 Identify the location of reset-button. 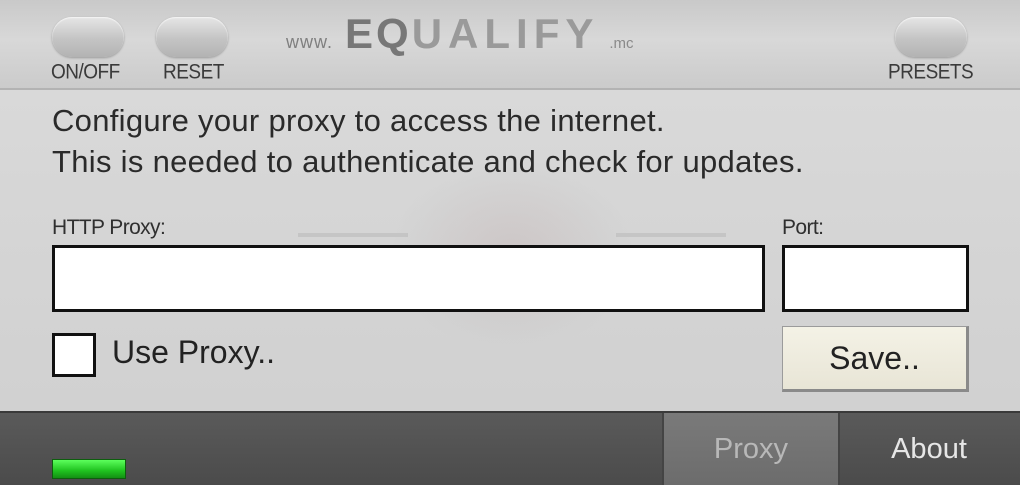
(192, 37).